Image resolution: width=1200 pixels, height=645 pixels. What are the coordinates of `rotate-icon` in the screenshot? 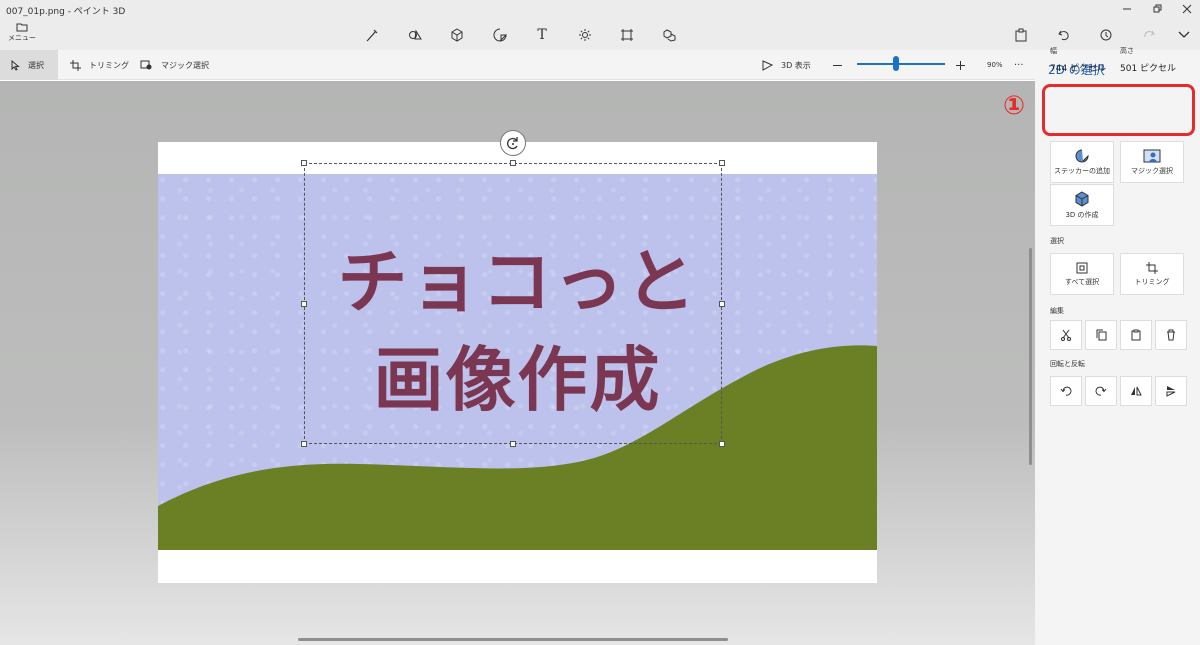 It's located at (512, 143).